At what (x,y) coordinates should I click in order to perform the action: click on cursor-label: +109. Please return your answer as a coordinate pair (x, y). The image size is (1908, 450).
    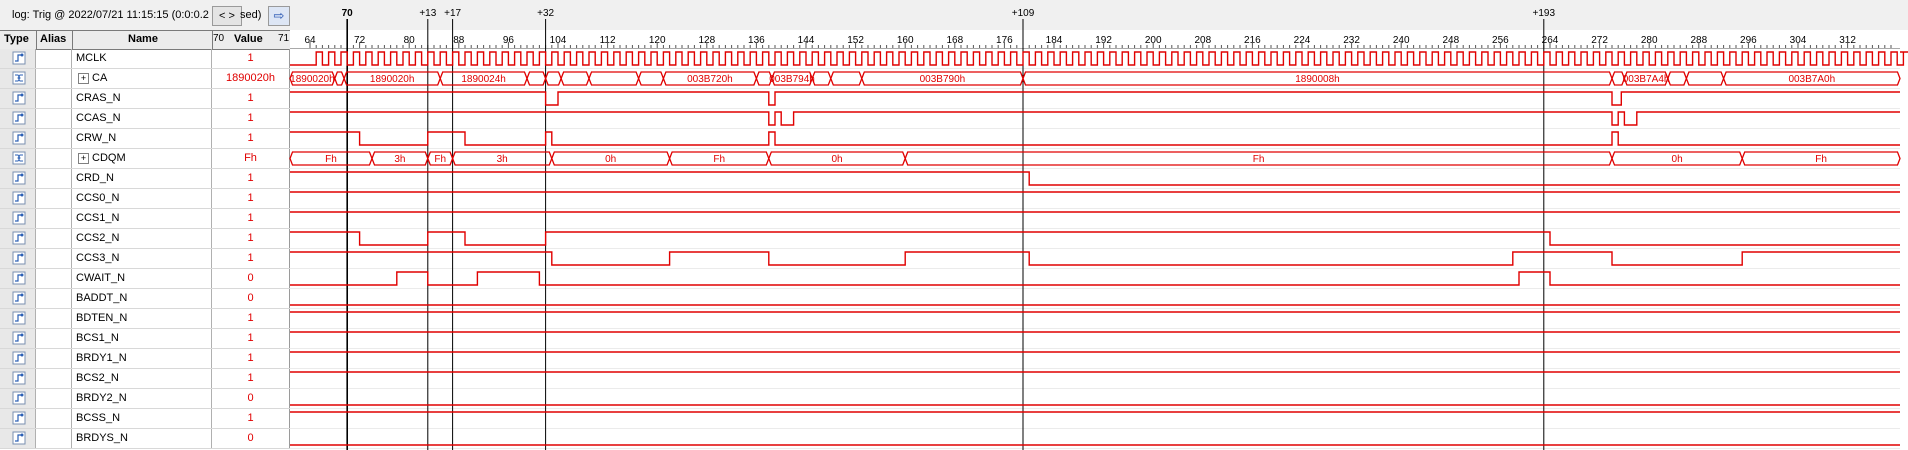
    Looking at the image, I should click on (1023, 13).